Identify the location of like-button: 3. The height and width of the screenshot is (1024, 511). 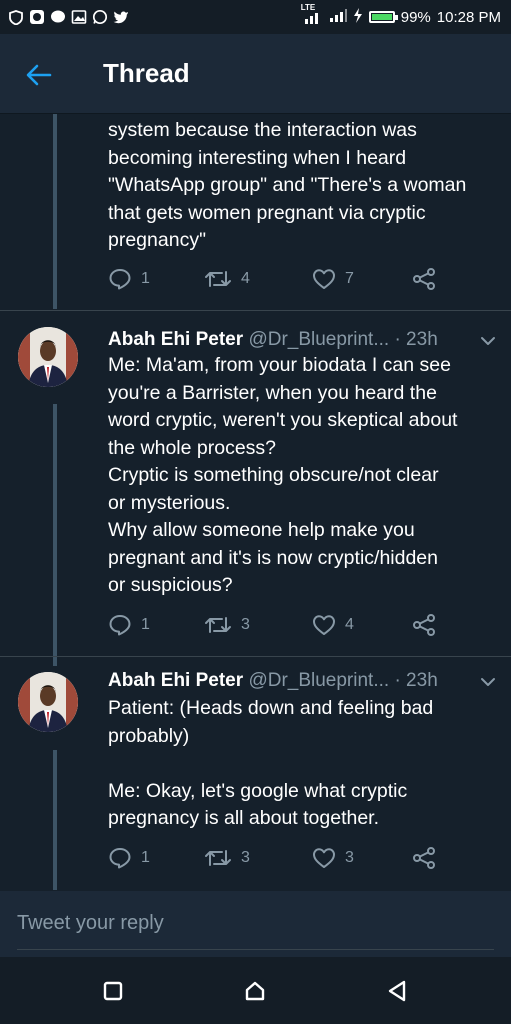
(333, 858).